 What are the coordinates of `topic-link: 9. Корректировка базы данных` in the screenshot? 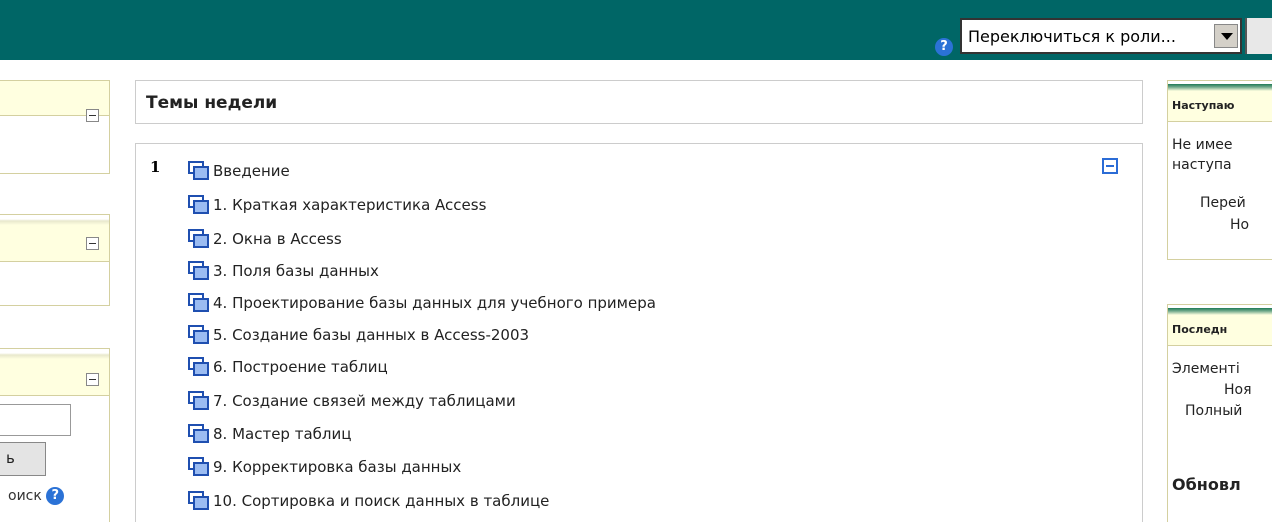 It's located at (324, 467).